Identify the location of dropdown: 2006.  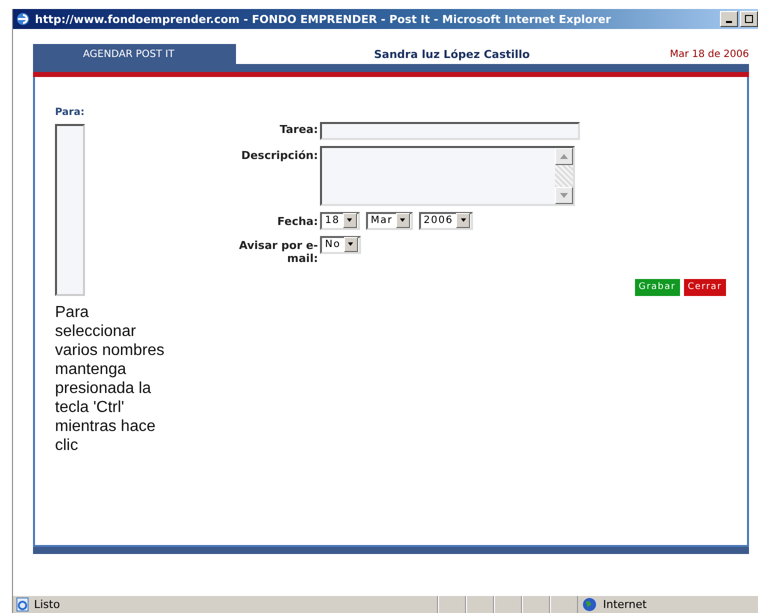
(446, 221).